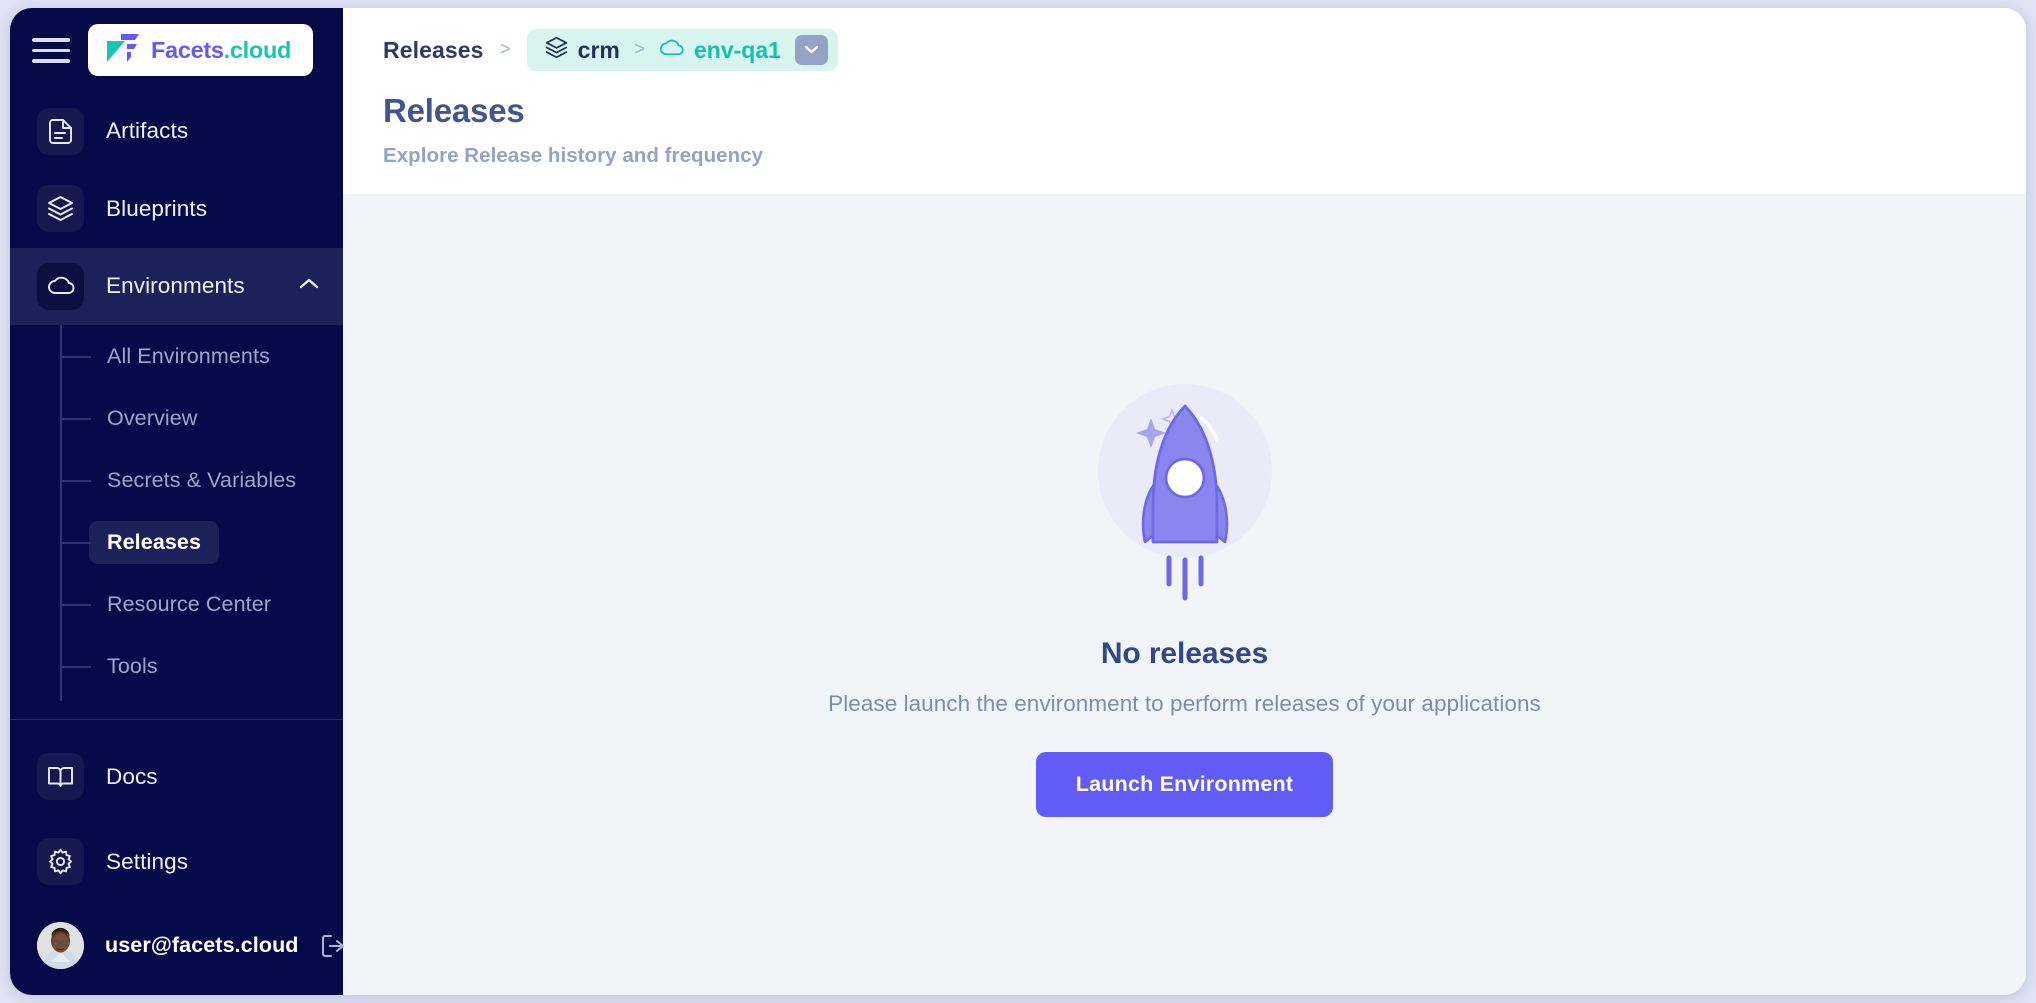 Image resolution: width=2036 pixels, height=1003 pixels. Describe the element at coordinates (202, 945) in the screenshot. I see `user-email: user@facets.cloud` at that location.